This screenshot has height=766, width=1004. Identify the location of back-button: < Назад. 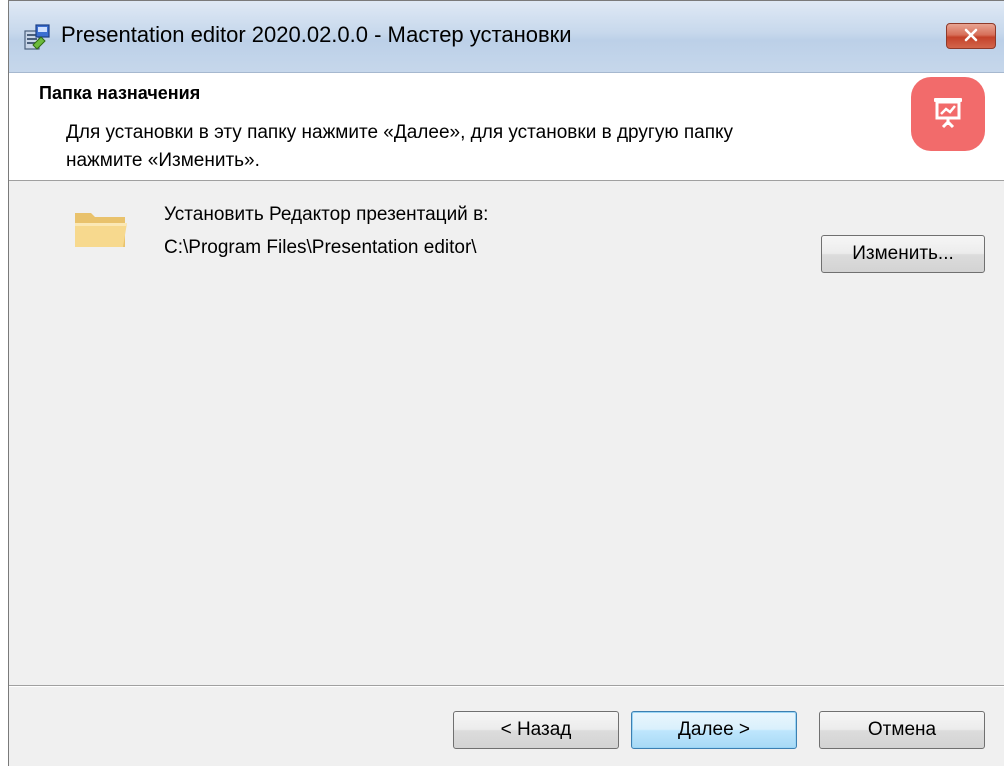
(536, 730).